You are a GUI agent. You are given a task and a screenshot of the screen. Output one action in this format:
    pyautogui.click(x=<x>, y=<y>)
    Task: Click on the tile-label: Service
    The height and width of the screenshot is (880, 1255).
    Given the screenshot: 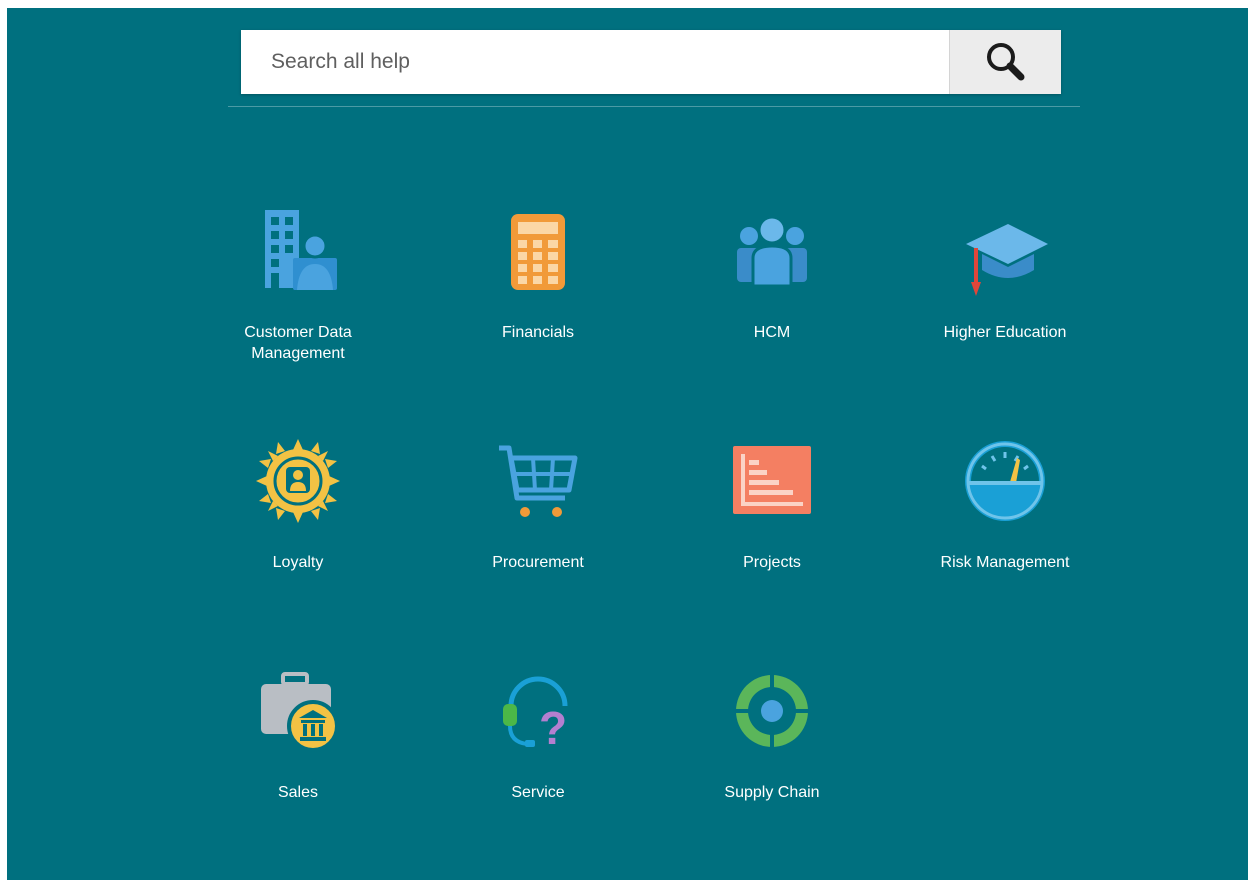 What is the action you would take?
    pyautogui.click(x=538, y=792)
    